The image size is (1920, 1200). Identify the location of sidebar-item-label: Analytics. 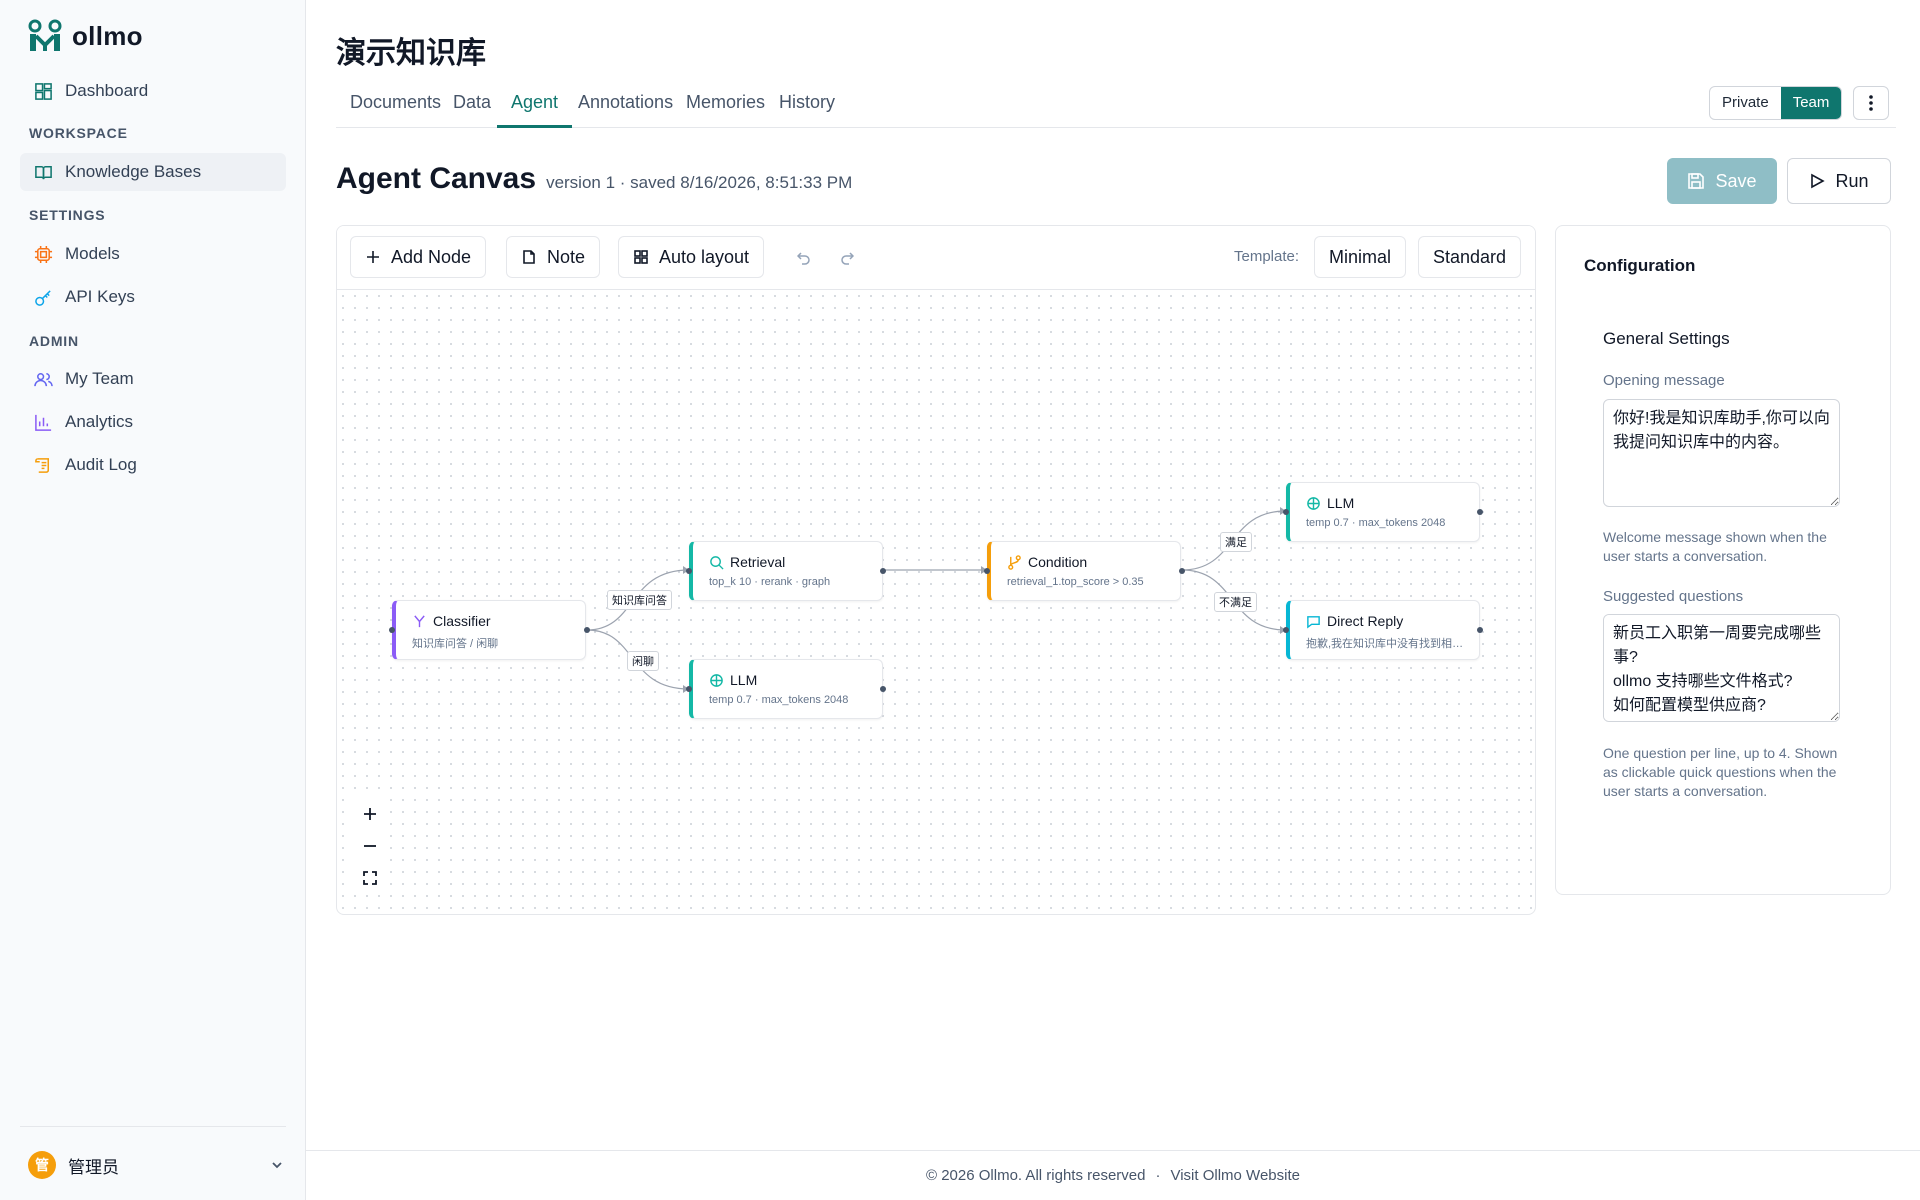
(99, 421).